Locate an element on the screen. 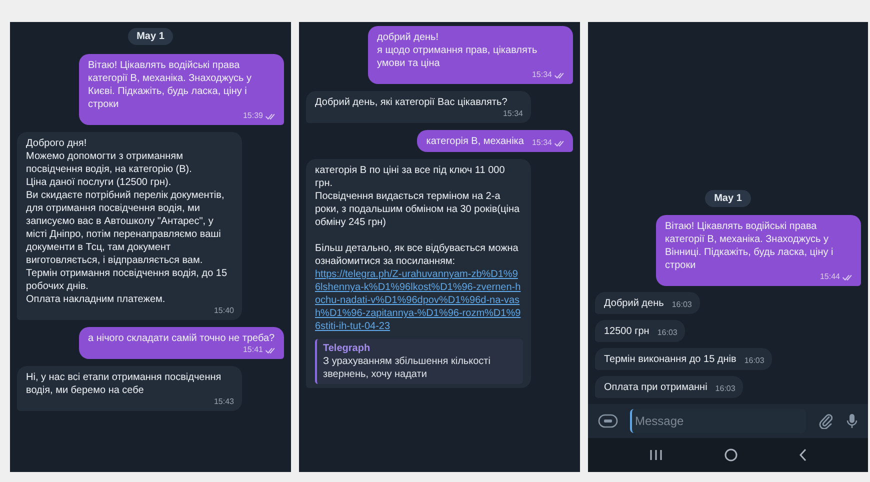  message-text: категорія В, механіка is located at coordinates (475, 141).